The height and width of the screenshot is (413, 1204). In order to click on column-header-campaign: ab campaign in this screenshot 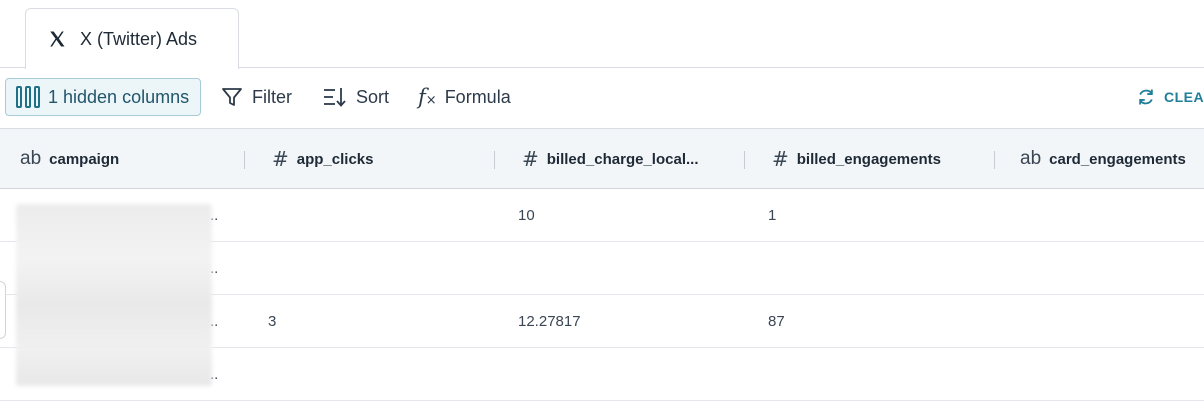, I will do `click(69, 159)`.